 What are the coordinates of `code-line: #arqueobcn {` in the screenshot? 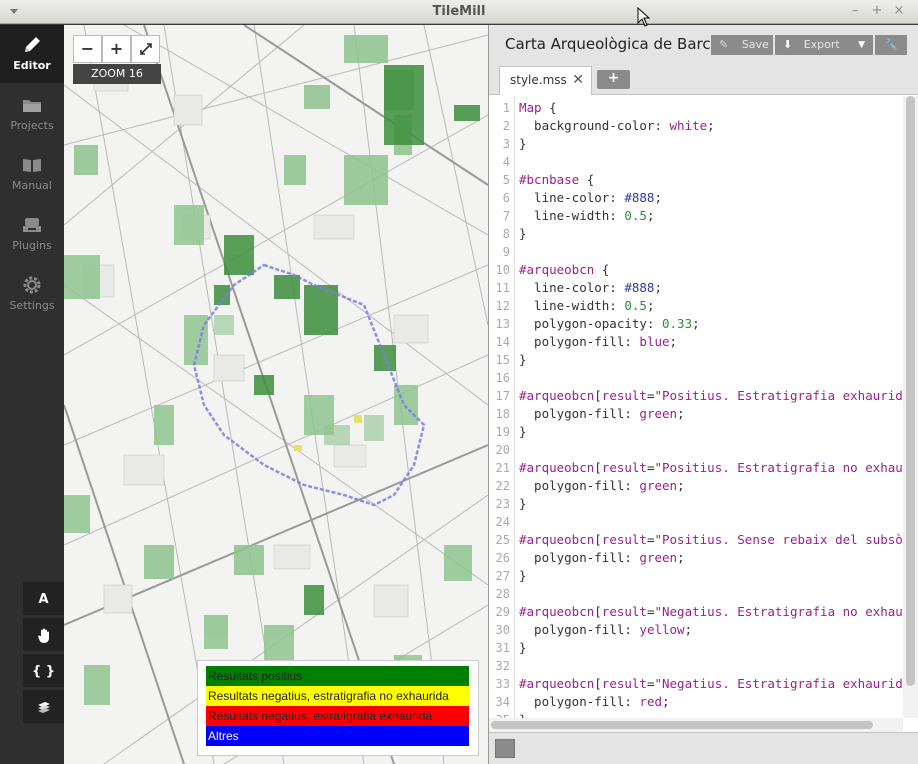 It's located at (564, 269).